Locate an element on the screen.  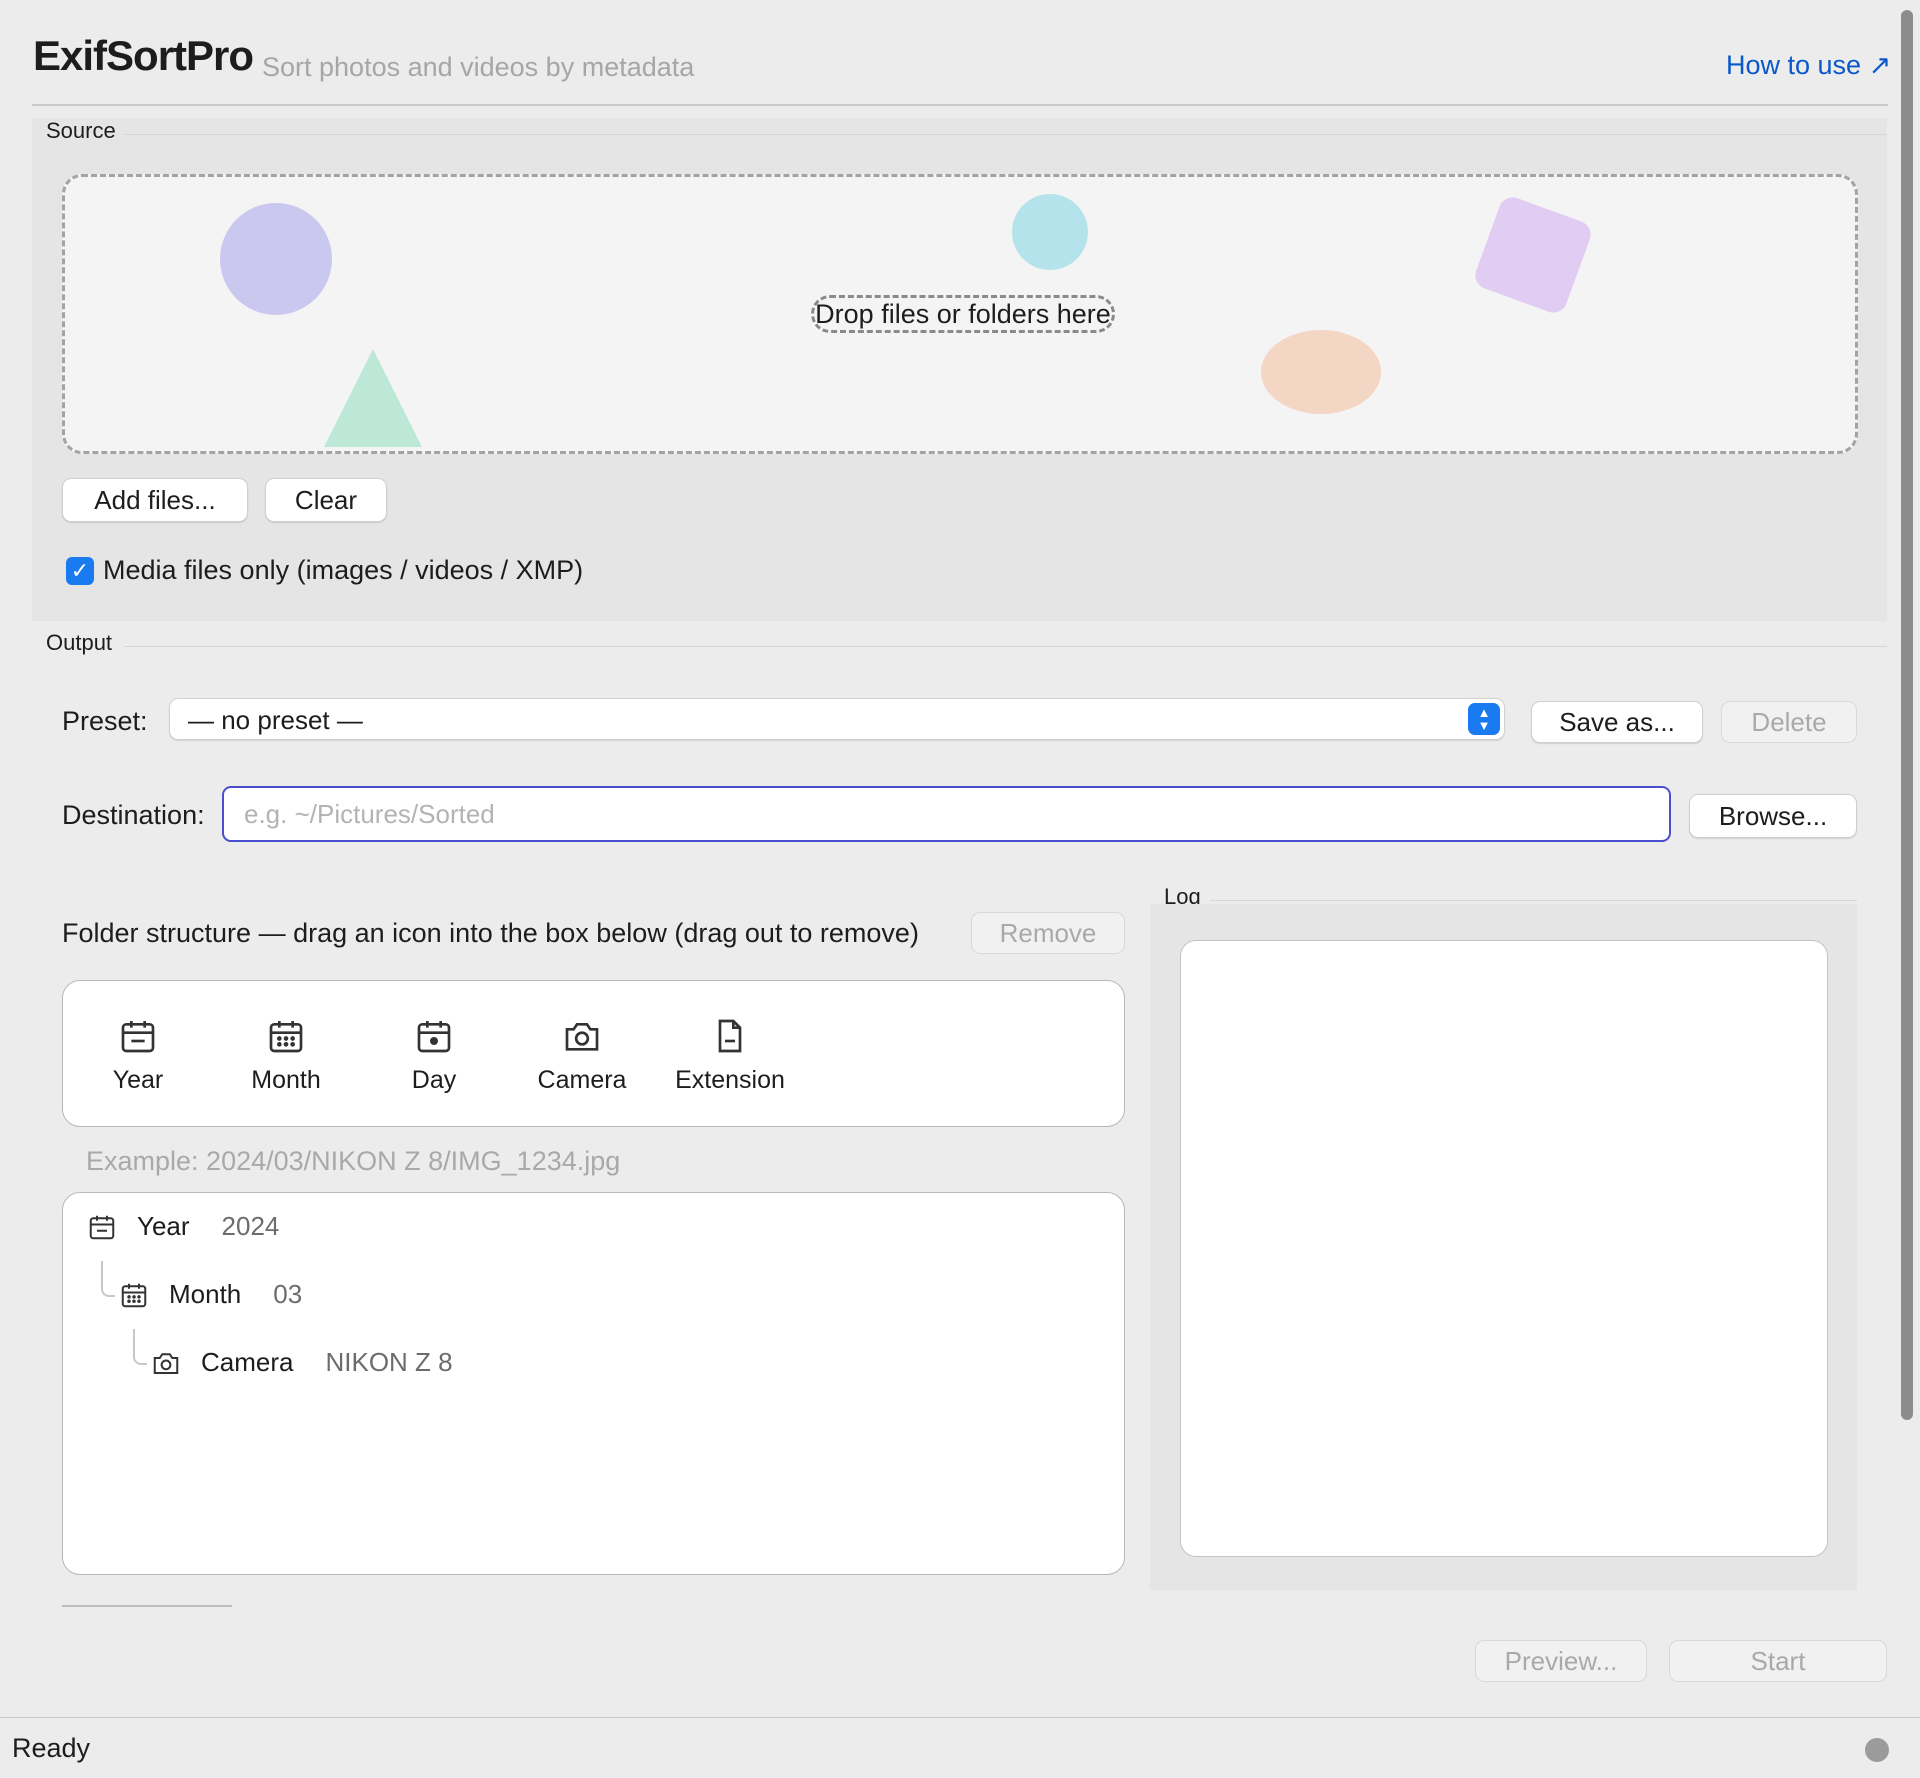
palette-label-month: Month is located at coordinates (286, 1080).